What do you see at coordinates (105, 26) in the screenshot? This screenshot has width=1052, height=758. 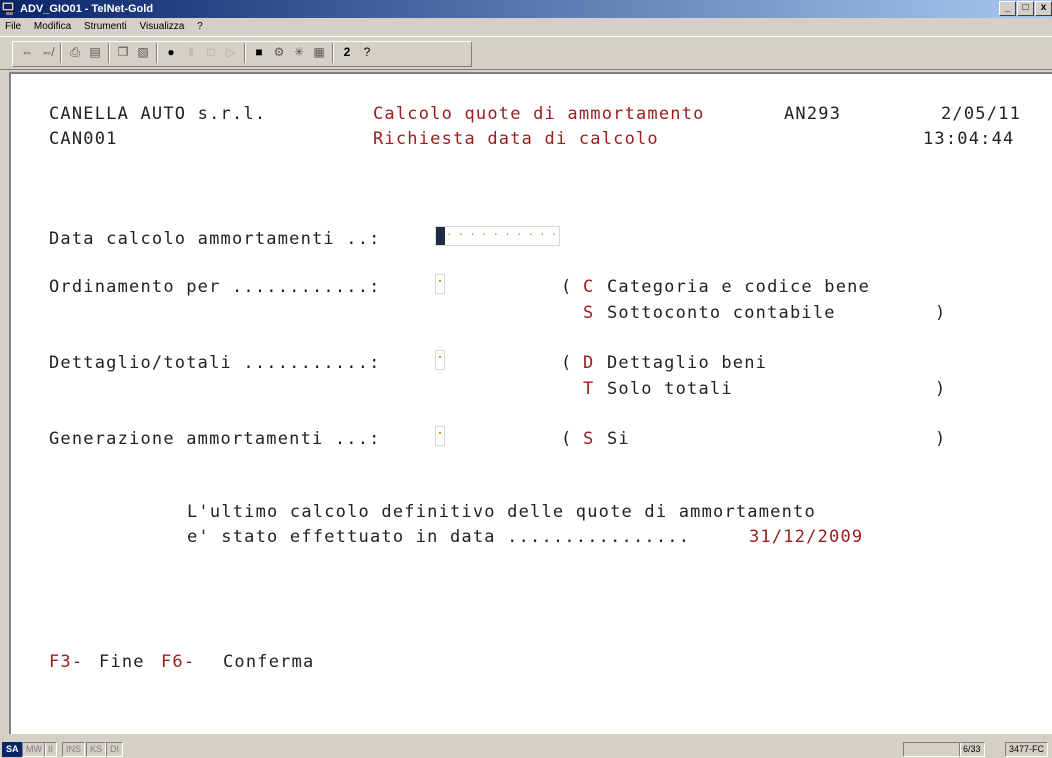 I see `menu-strumenti: Strumenti` at bounding box center [105, 26].